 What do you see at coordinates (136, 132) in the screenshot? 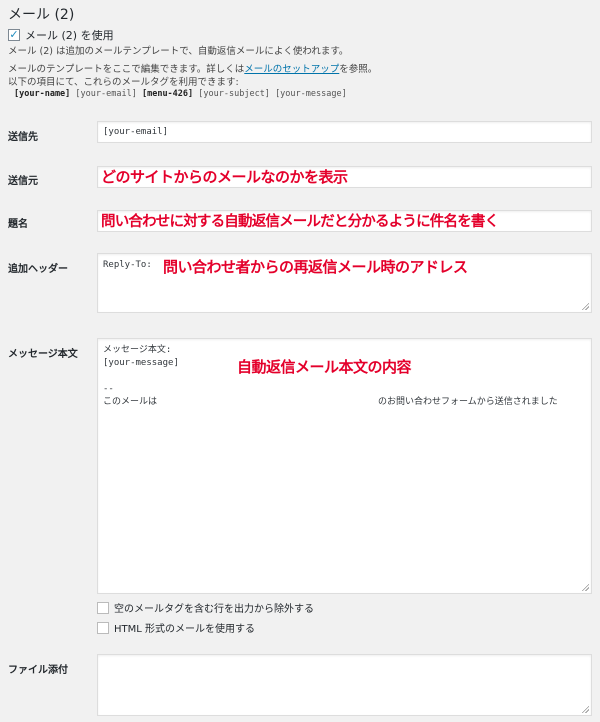
I see `to-input-value: [your-email]` at bounding box center [136, 132].